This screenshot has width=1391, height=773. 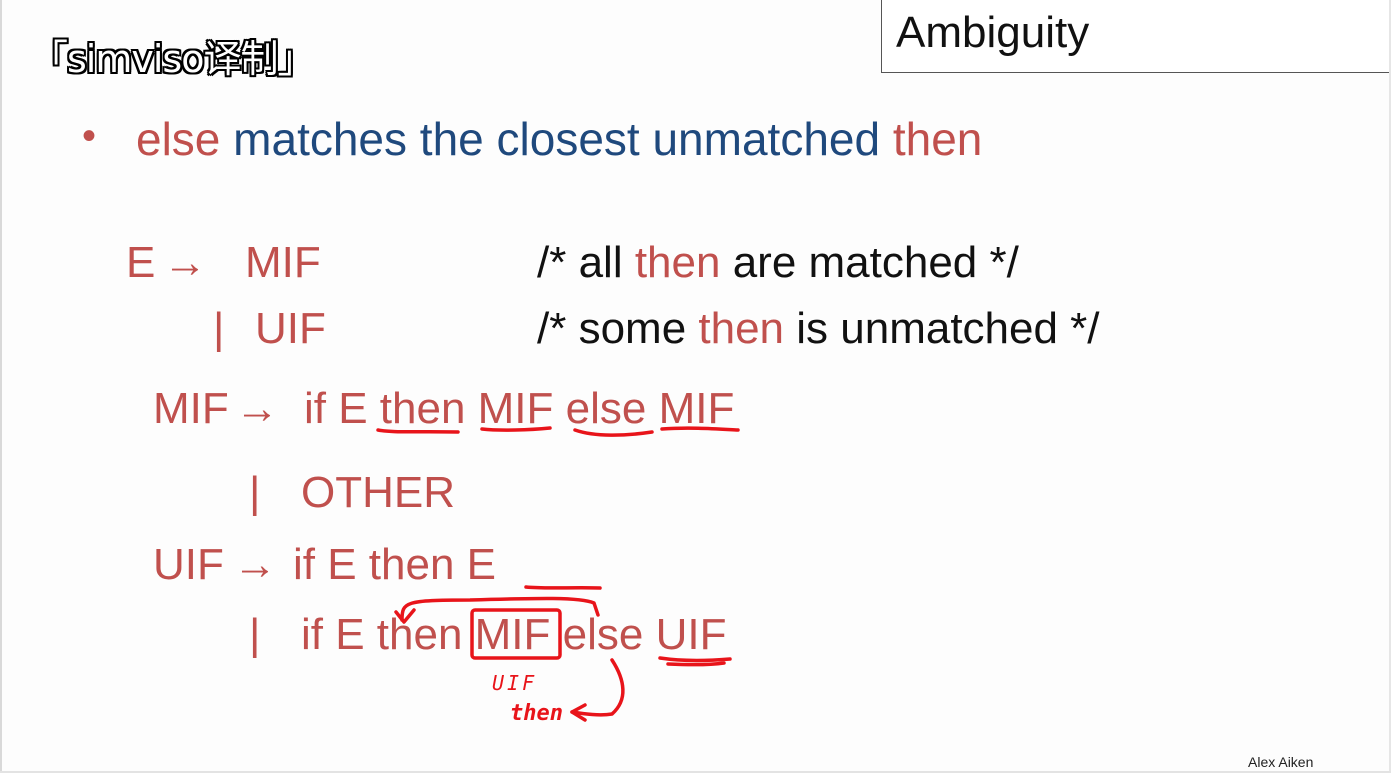 What do you see at coordinates (869, 262) in the screenshot?
I see `comment1-c: are matched */` at bounding box center [869, 262].